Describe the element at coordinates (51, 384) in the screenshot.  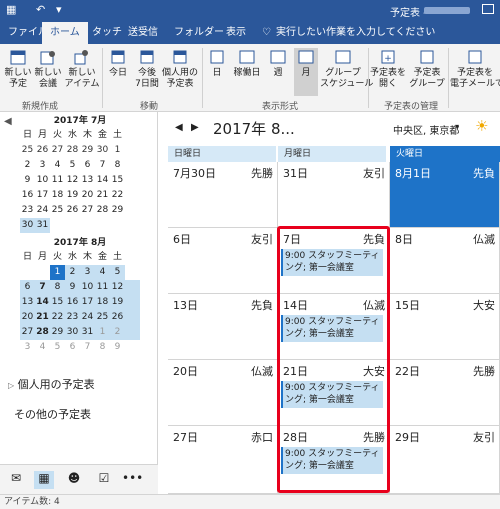
I see `personal-calendars-folder: ▷ 個人用の予定表` at that location.